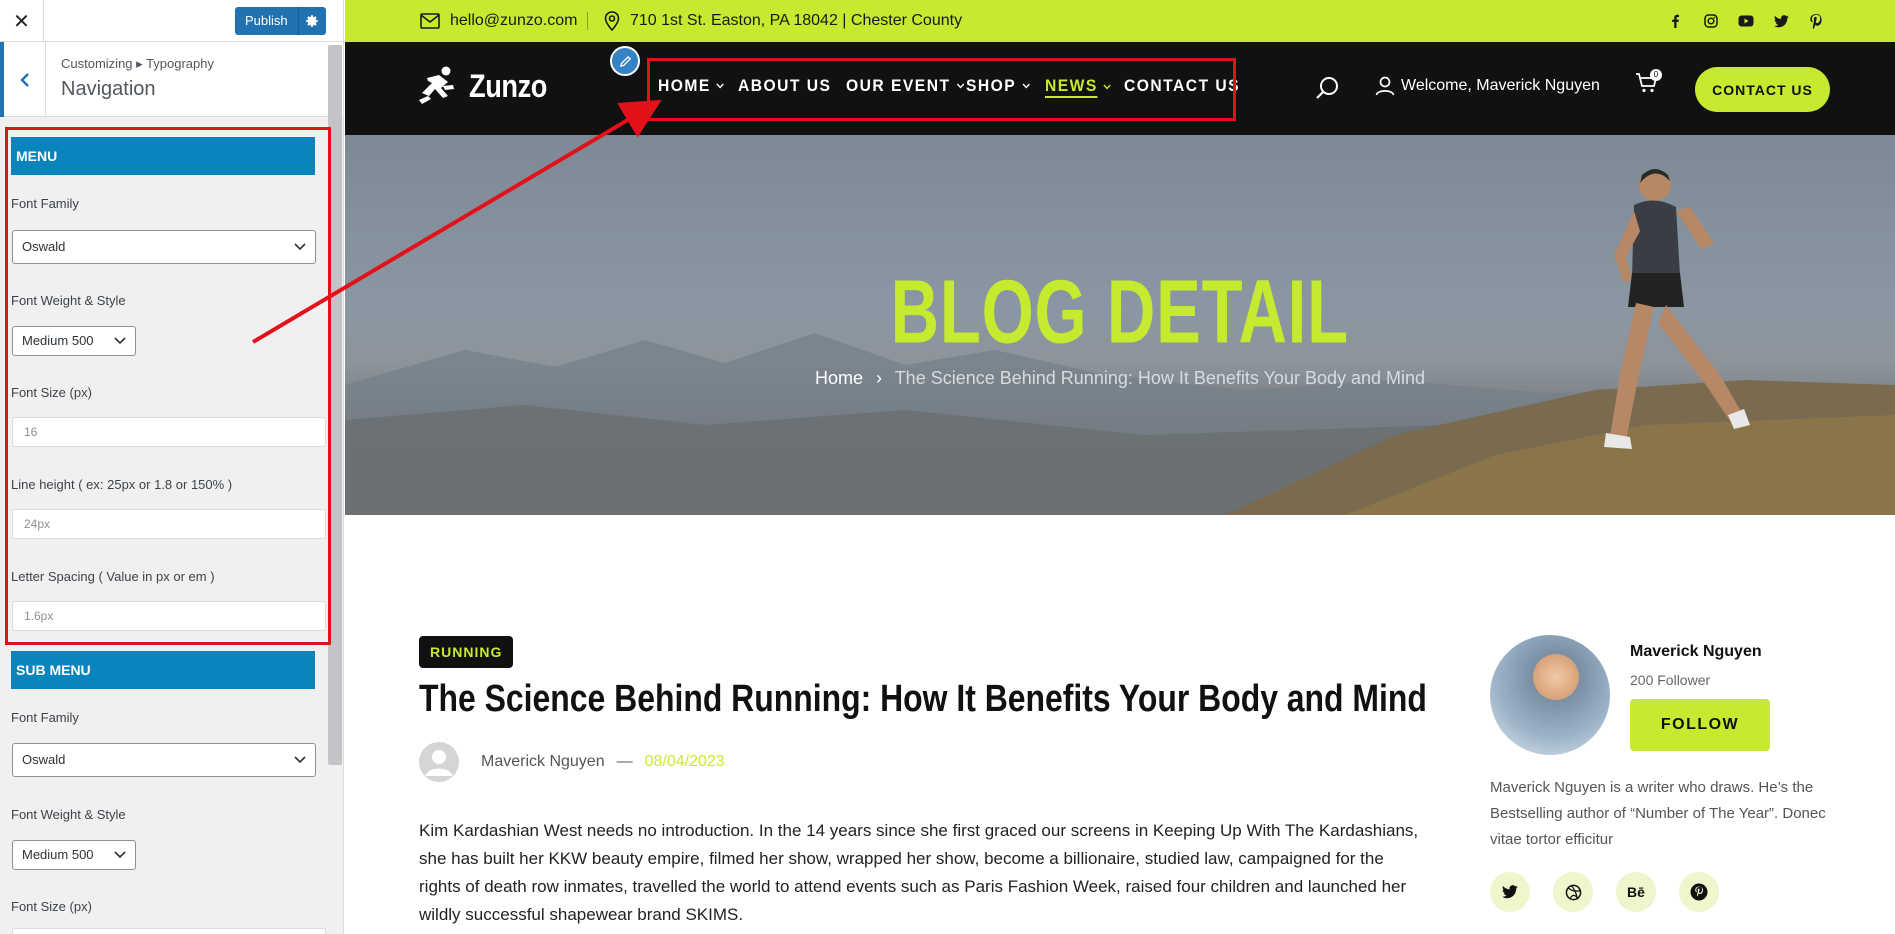  Describe the element at coordinates (44, 759) in the screenshot. I see `submenu-font-family-value: Oswald` at that location.